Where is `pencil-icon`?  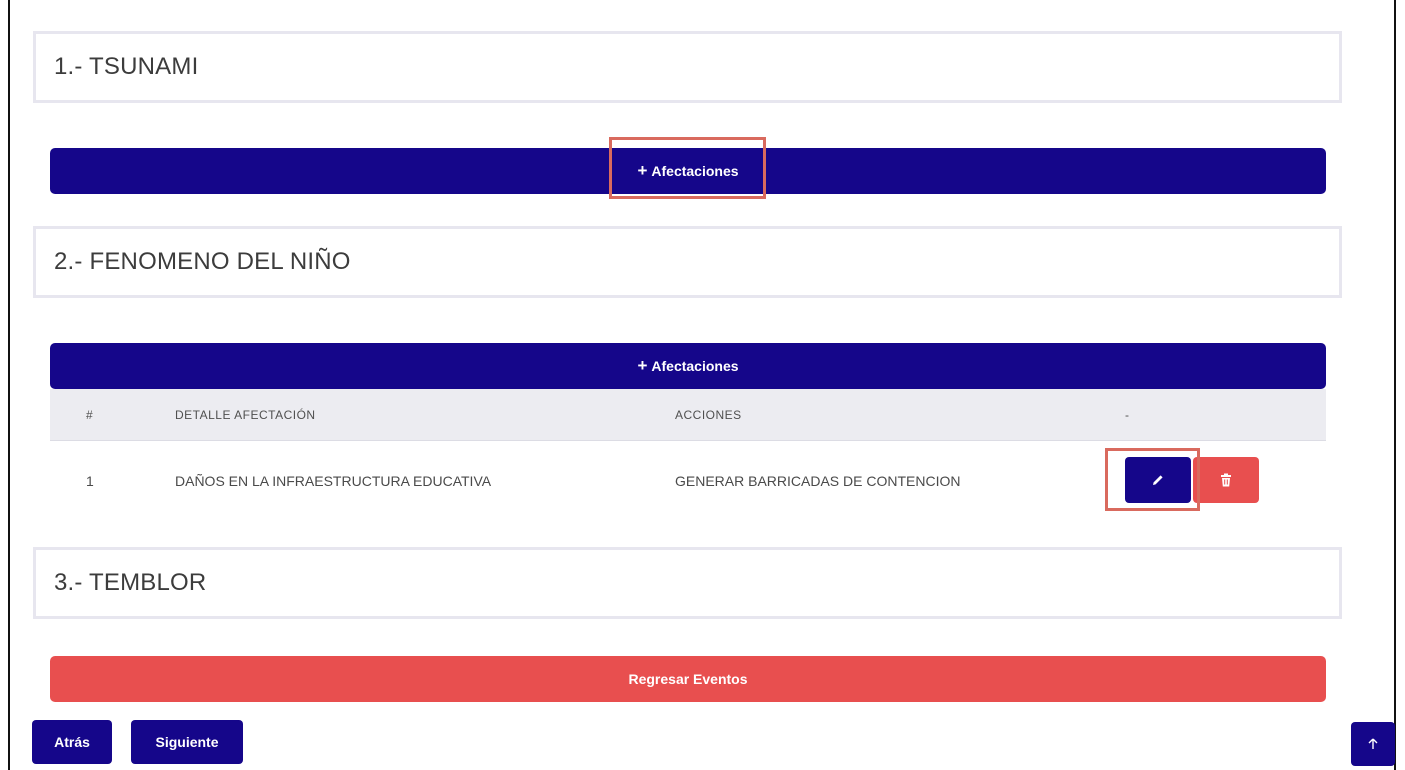 pencil-icon is located at coordinates (1158, 480).